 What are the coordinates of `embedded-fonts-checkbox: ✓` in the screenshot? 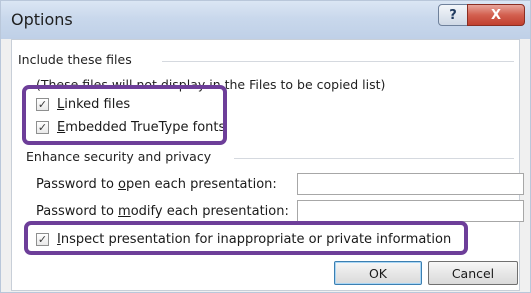 It's located at (42, 127).